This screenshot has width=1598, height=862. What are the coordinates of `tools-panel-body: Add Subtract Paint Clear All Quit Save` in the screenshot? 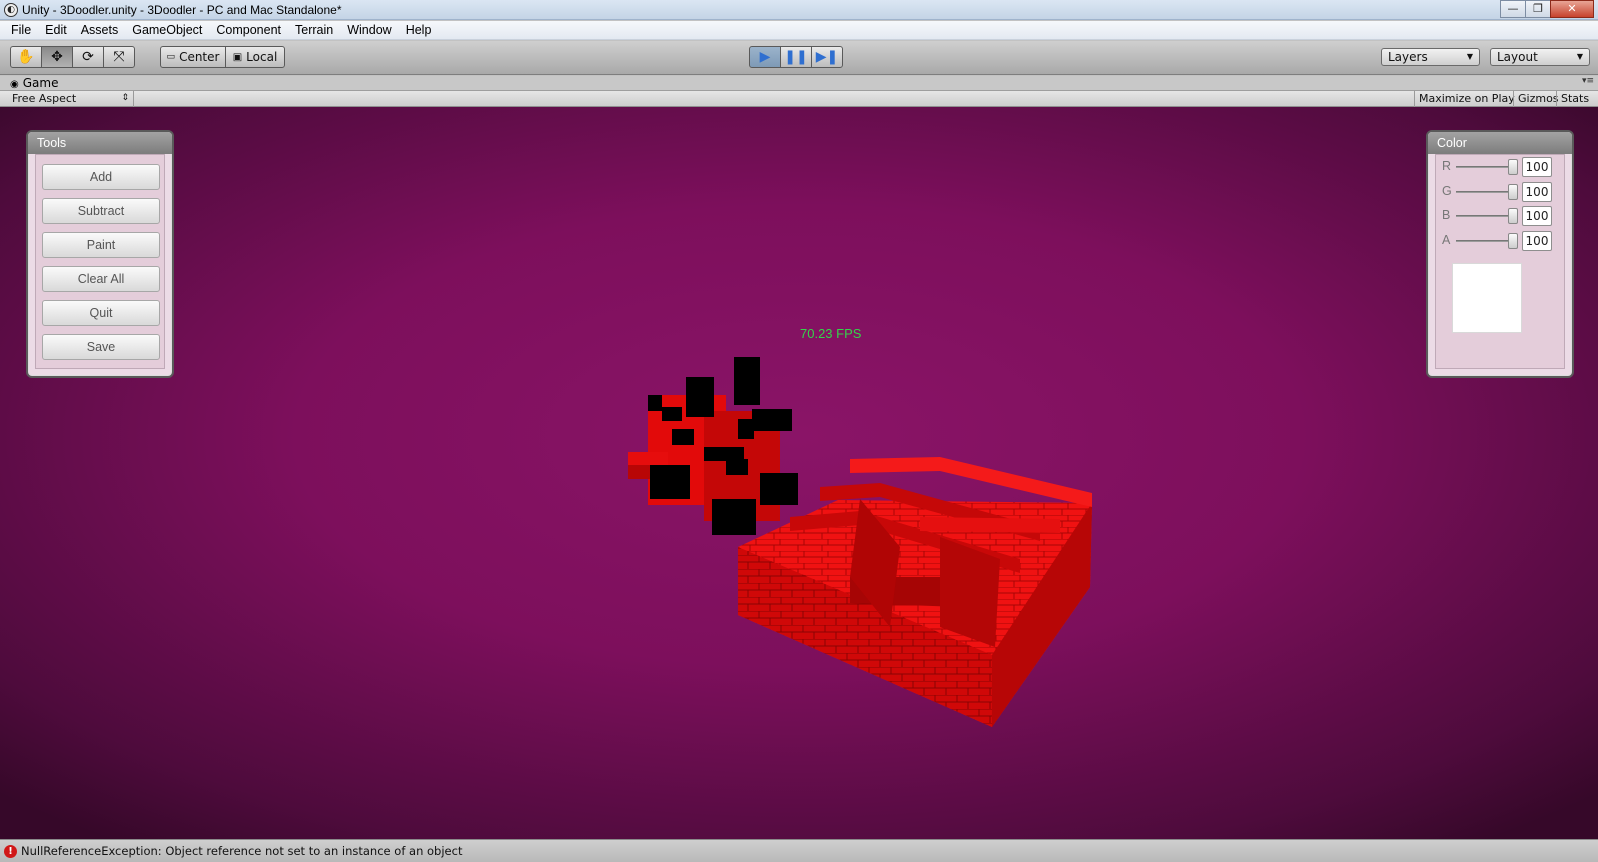 It's located at (100, 261).